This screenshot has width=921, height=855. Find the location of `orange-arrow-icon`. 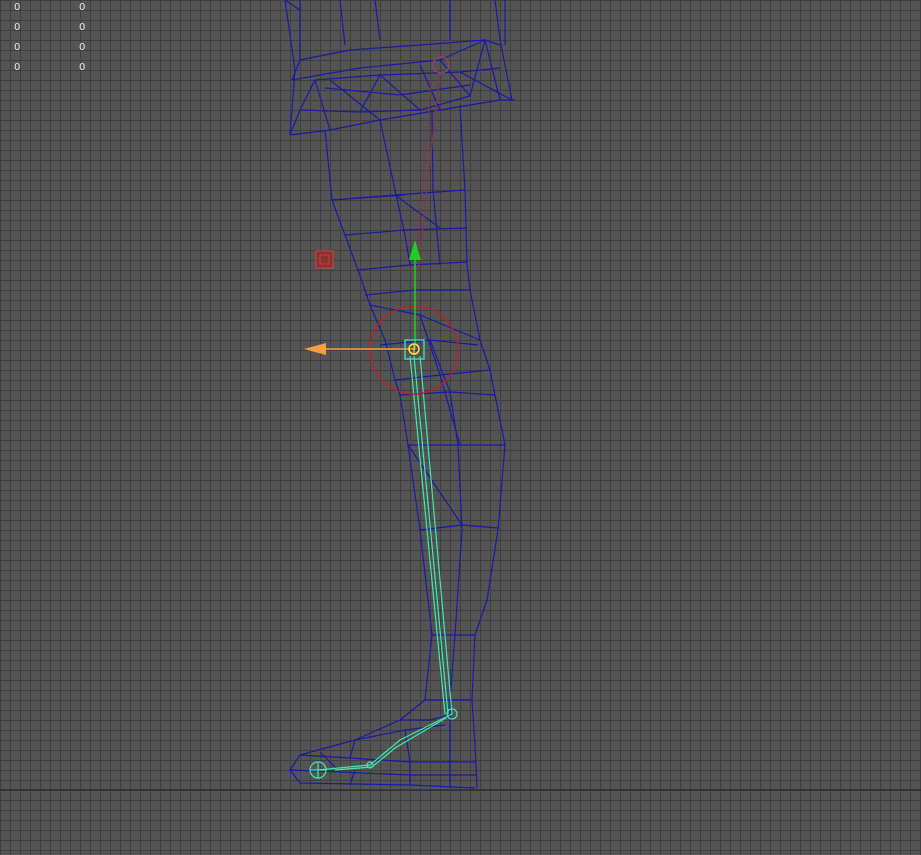

orange-arrow-icon is located at coordinates (315, 349).